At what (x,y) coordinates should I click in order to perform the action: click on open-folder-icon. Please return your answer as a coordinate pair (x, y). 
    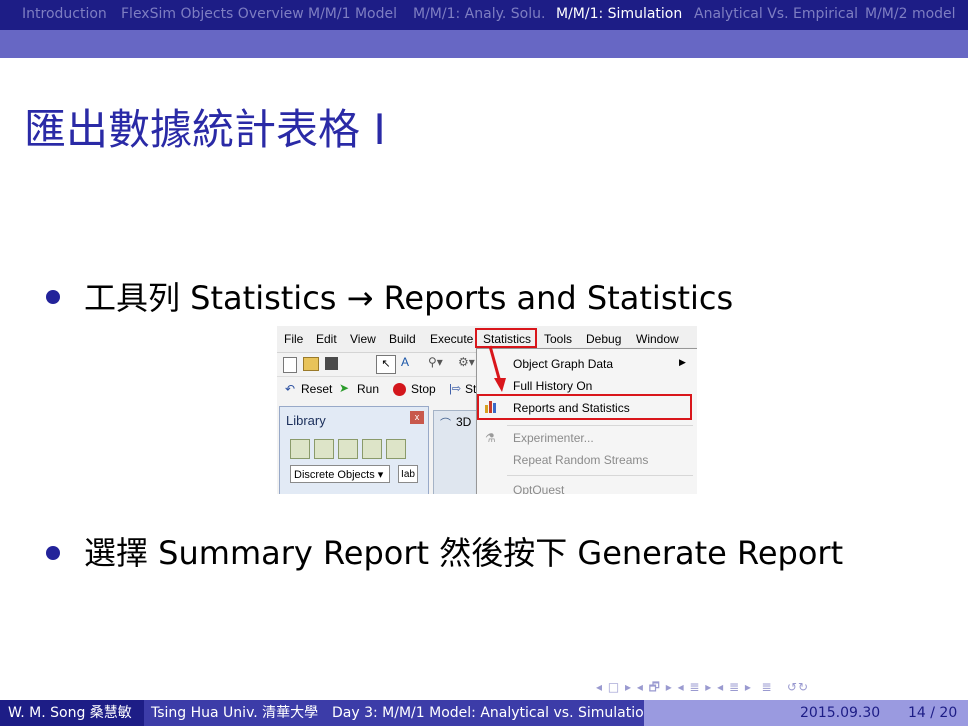
    Looking at the image, I should click on (311, 364).